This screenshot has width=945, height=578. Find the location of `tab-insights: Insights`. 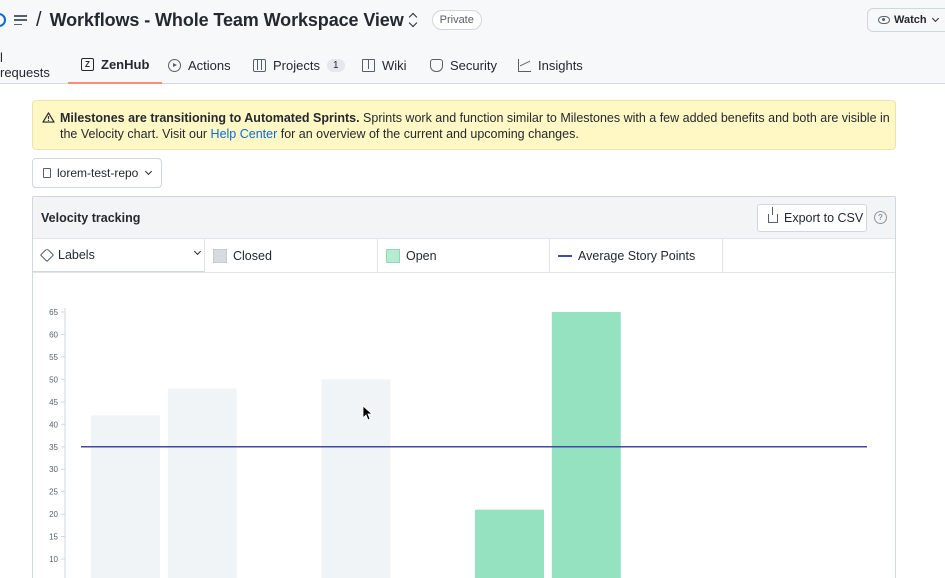

tab-insights: Insights is located at coordinates (550, 65).